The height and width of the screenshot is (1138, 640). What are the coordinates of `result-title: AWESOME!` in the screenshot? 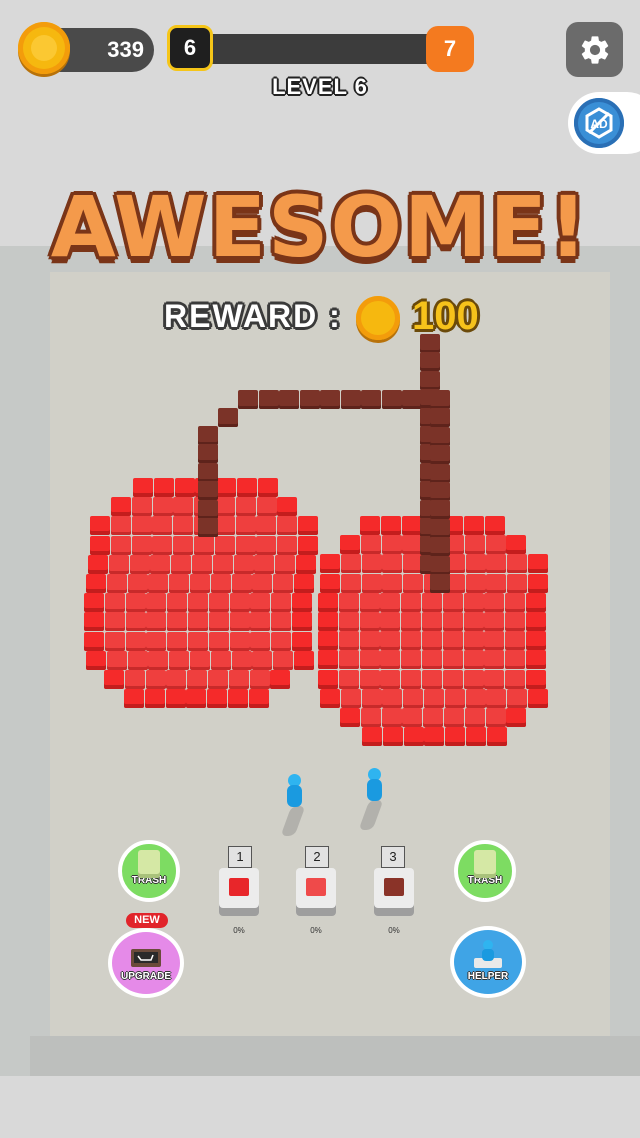 It's located at (320, 227).